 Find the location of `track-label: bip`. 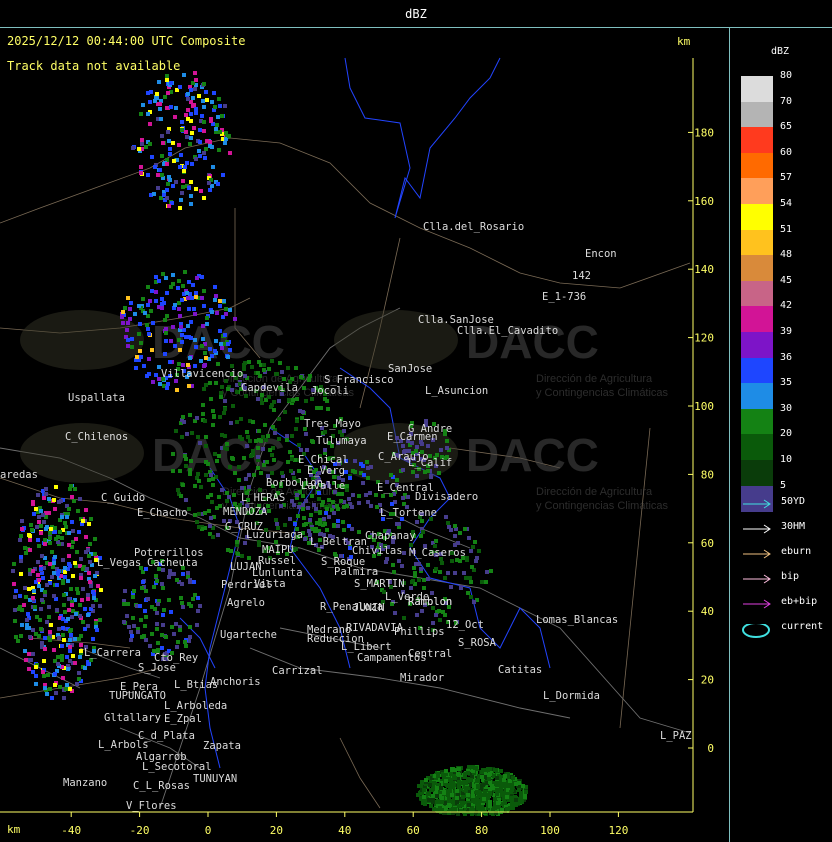

track-label: bip is located at coordinates (790, 576).